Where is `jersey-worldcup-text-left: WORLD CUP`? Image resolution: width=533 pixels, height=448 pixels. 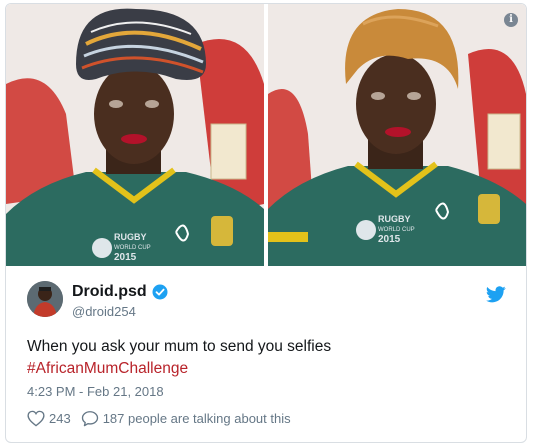
jersey-worldcup-text-left: WORLD CUP is located at coordinates (132, 248).